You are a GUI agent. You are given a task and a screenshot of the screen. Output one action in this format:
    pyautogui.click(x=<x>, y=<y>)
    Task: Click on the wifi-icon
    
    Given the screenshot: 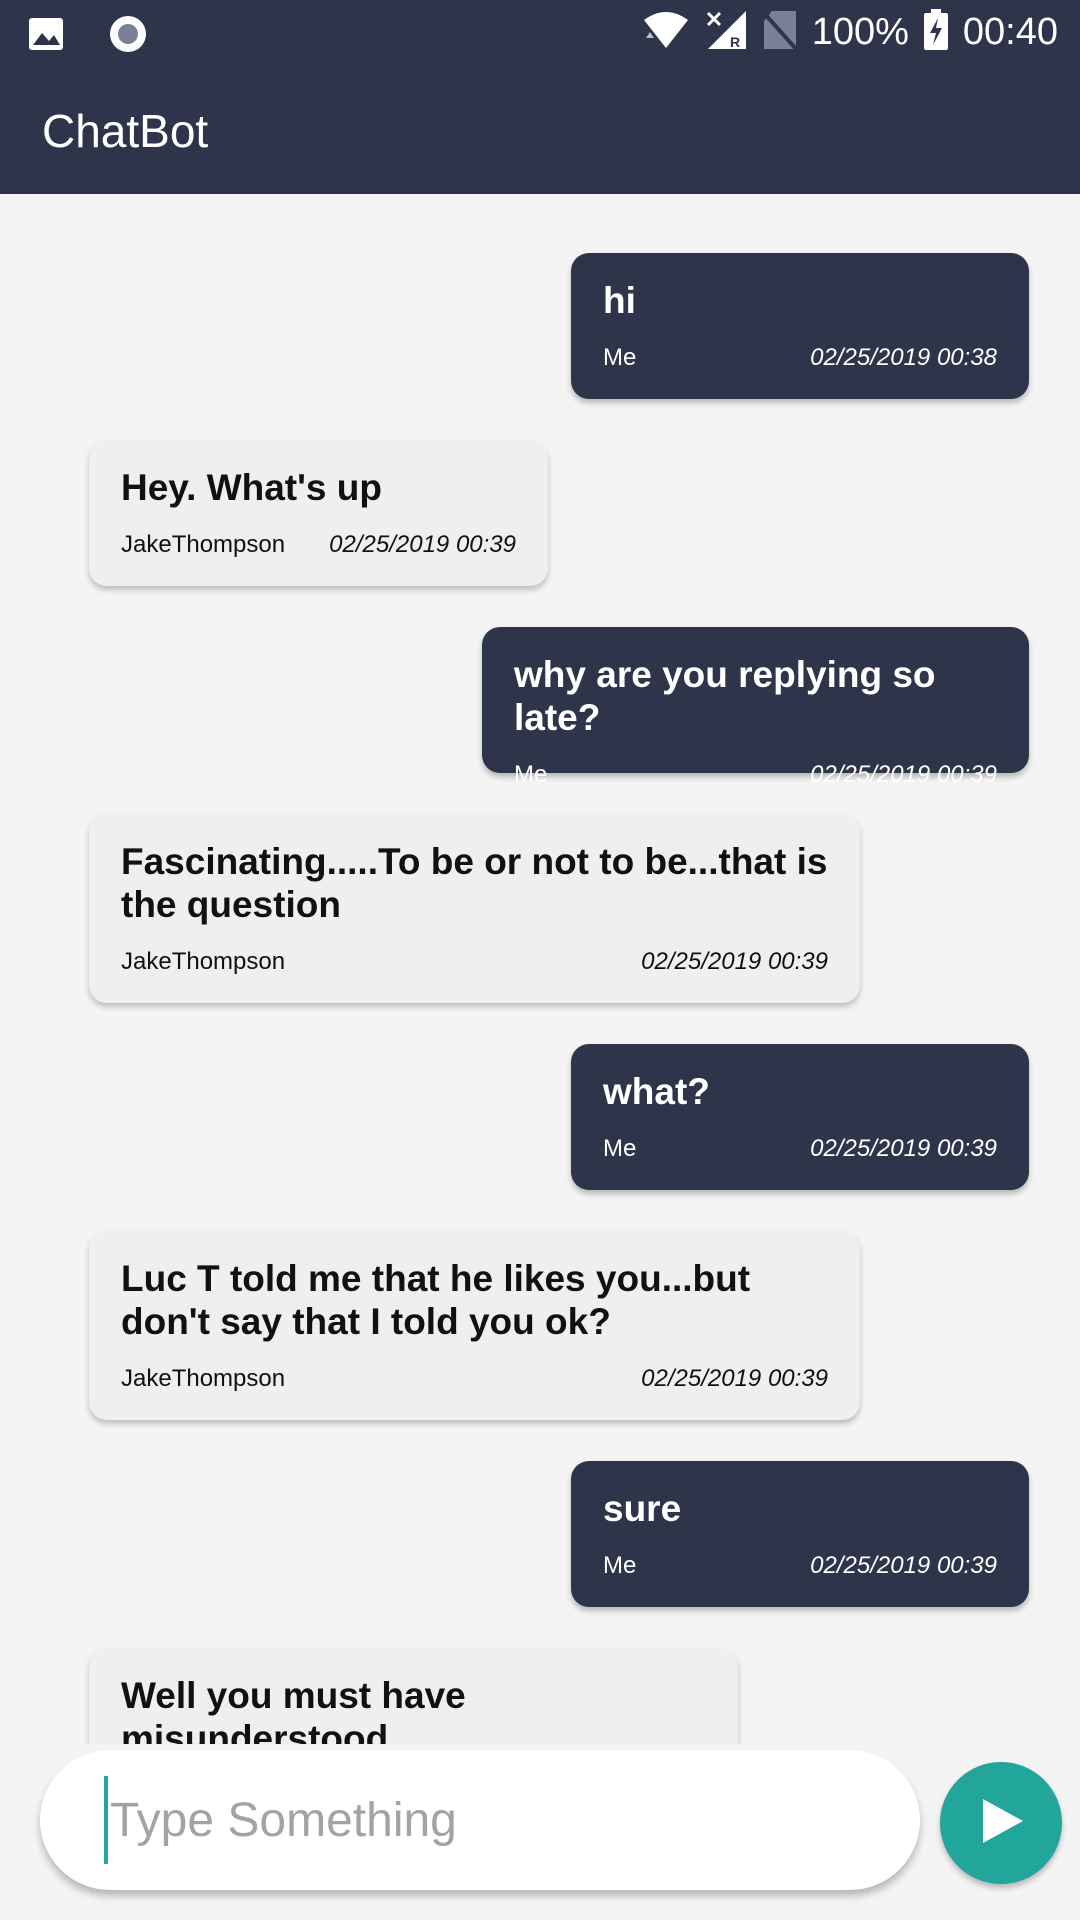 What is the action you would take?
    pyautogui.click(x=666, y=32)
    